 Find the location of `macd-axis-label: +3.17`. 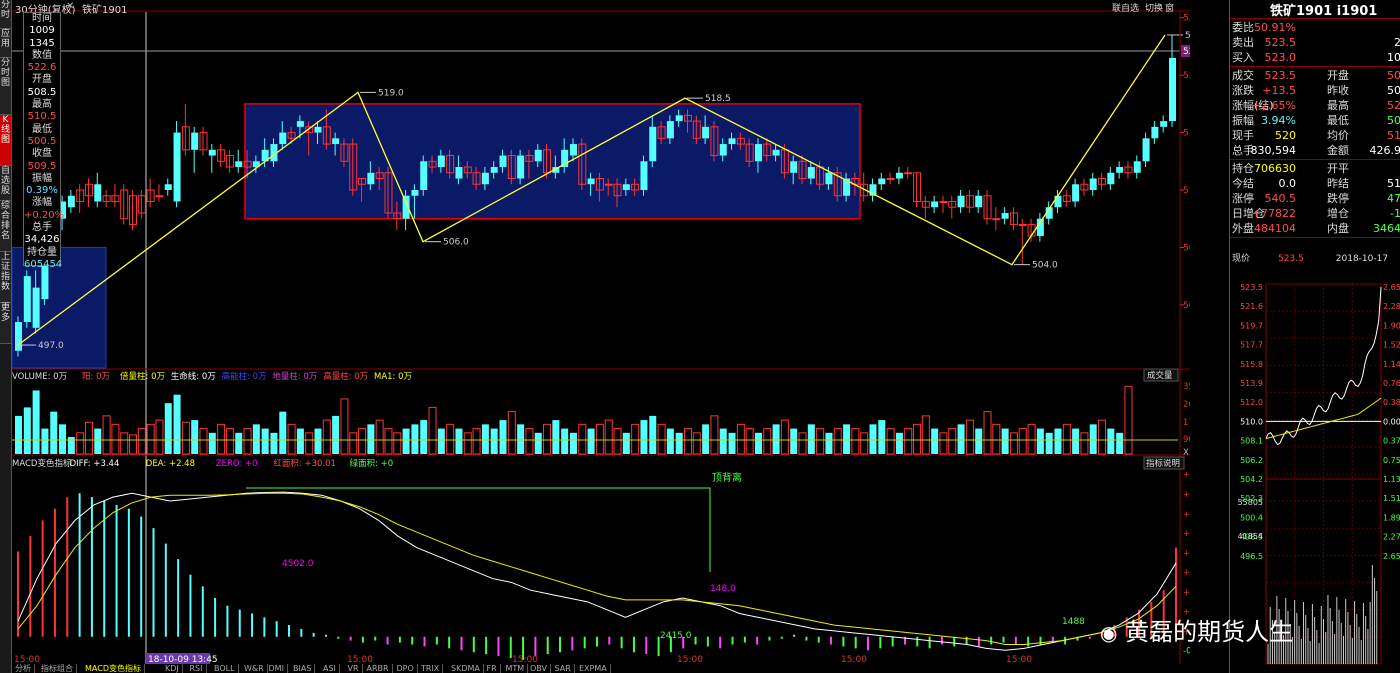

macd-axis-label: +3.17 is located at coordinates (1186, 515).